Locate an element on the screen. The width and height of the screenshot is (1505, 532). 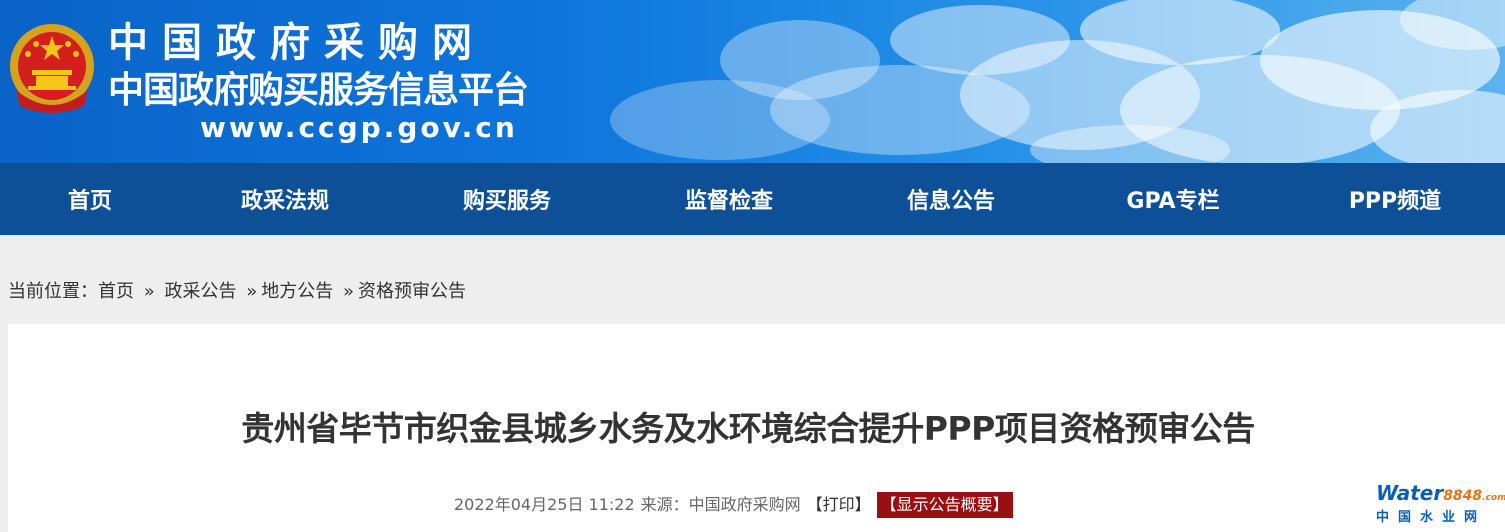
article-title: 贵州省毕节市织金县城乡水务及水环境综合提升PPP项目资格预审公告 is located at coordinates (748, 428).